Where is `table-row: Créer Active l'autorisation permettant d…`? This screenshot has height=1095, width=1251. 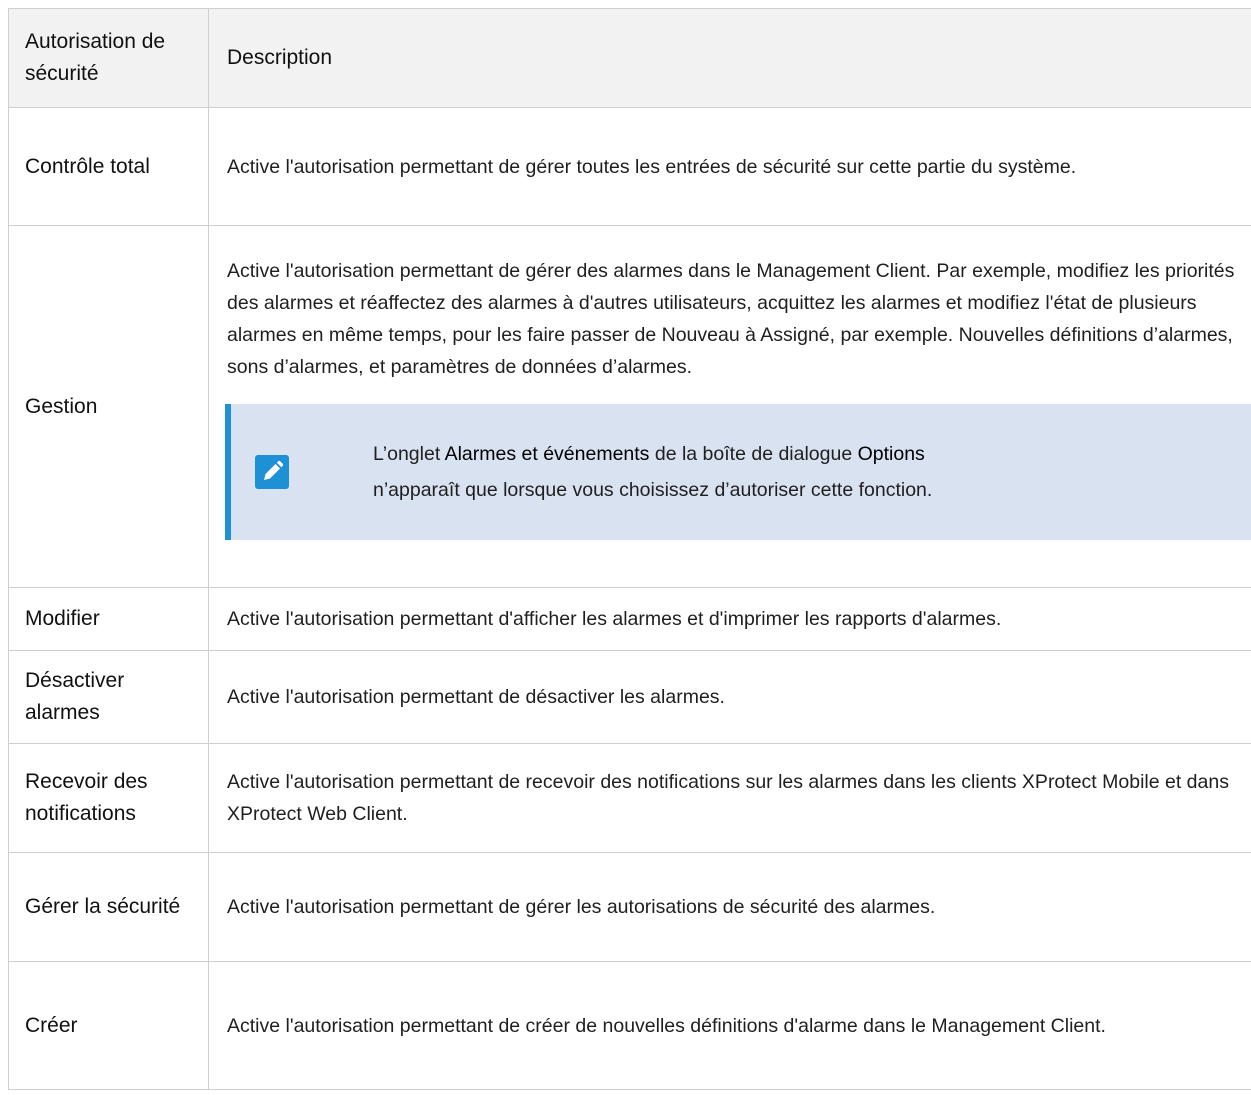
table-row: Créer Active l'autorisation permettant d… is located at coordinates (629, 1025).